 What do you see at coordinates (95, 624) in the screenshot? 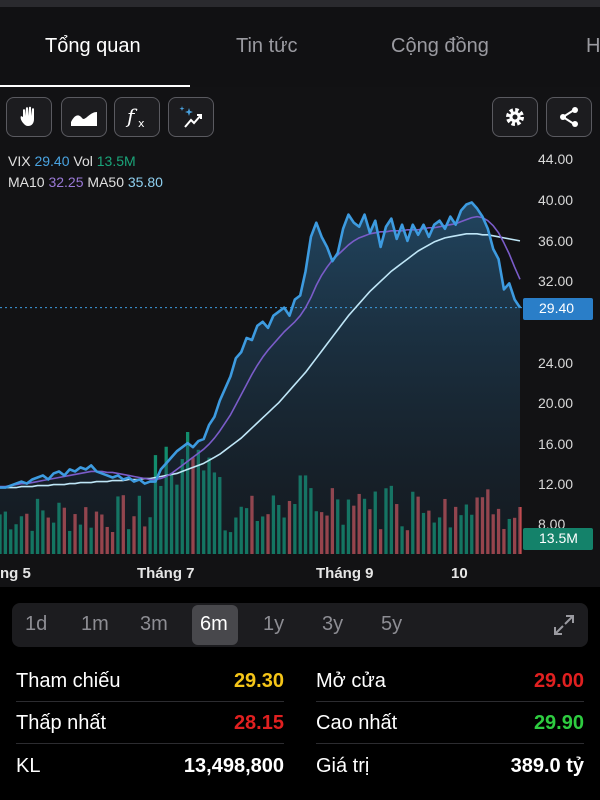
I see `range-1m-button: 1m` at bounding box center [95, 624].